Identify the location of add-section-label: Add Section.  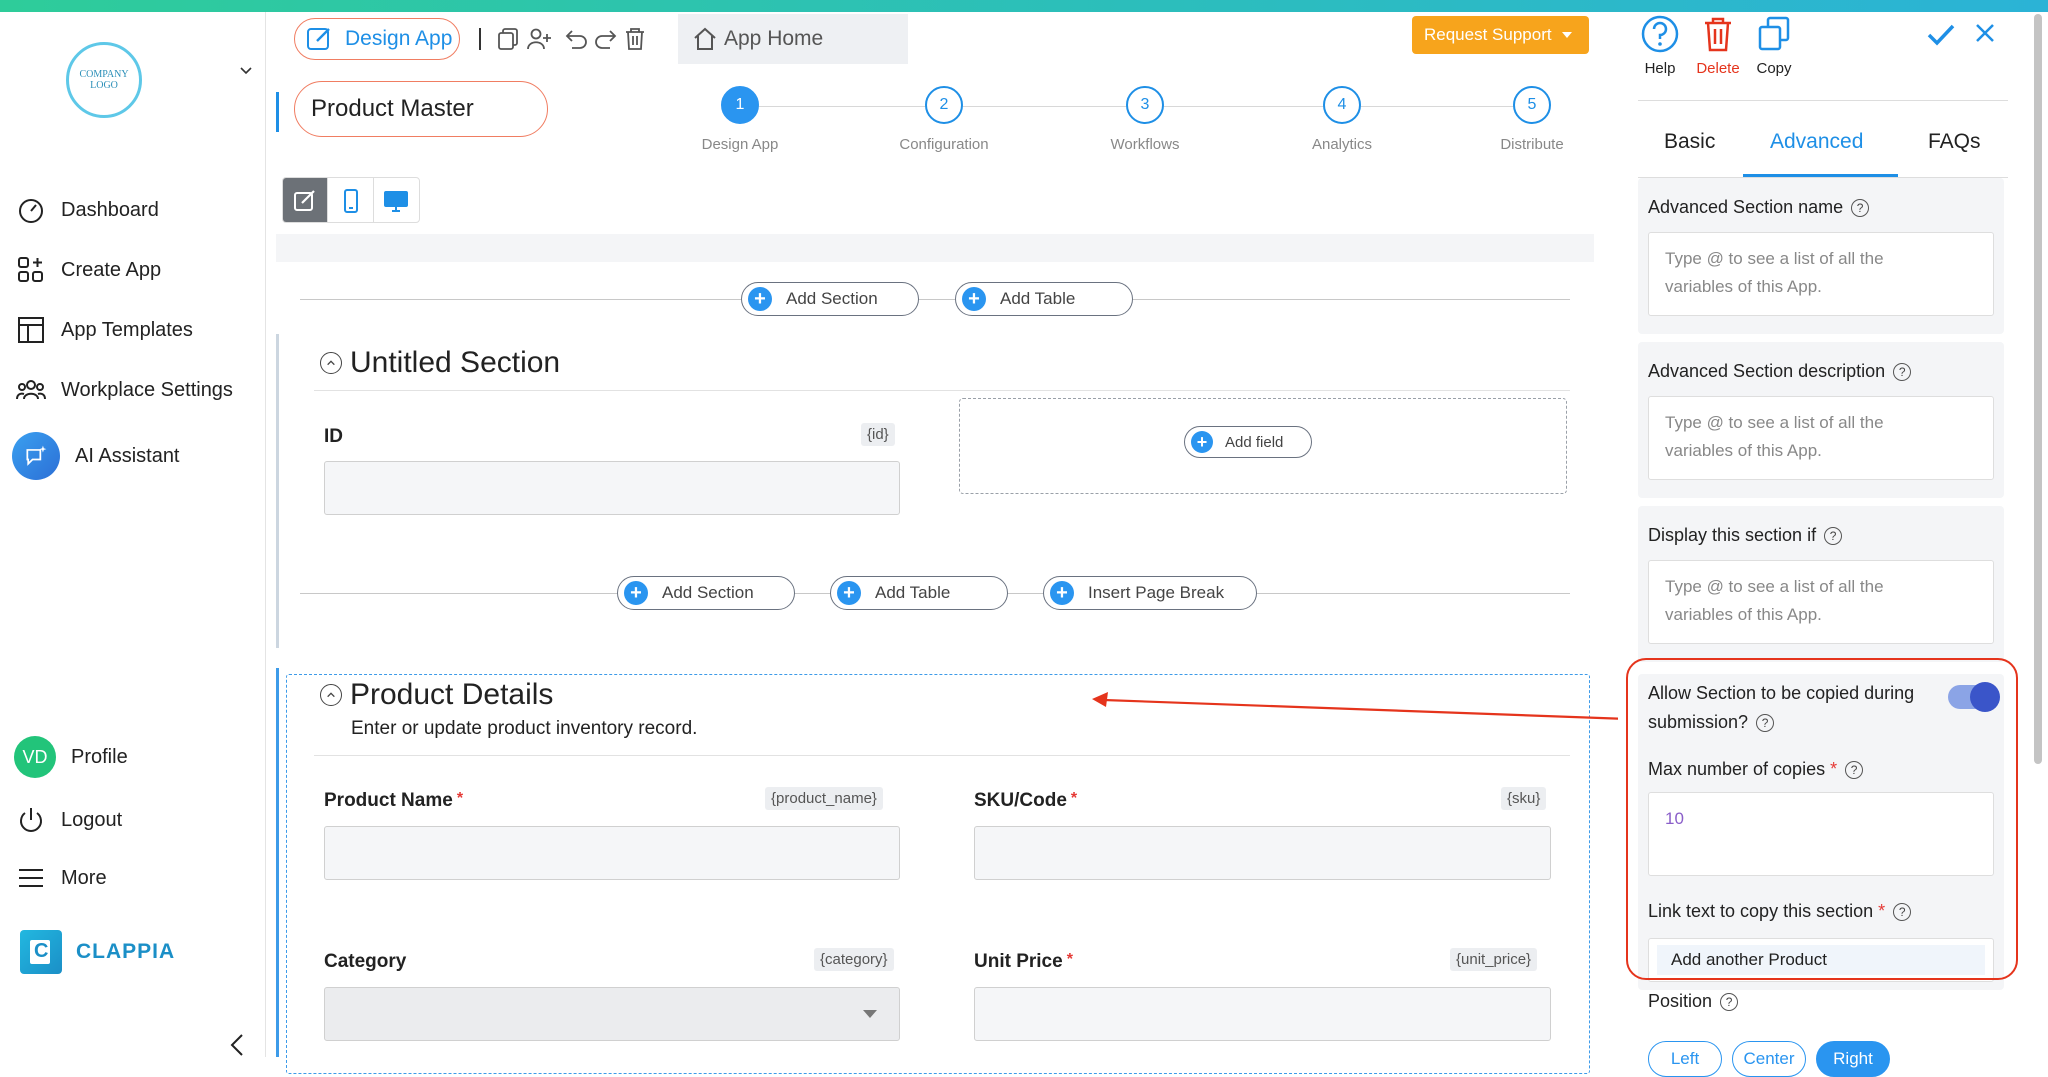
(708, 592).